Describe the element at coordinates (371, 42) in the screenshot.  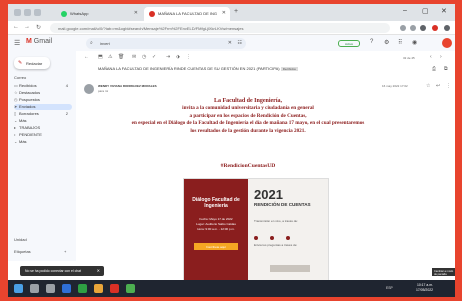
I see `help-icon: ?` at that location.